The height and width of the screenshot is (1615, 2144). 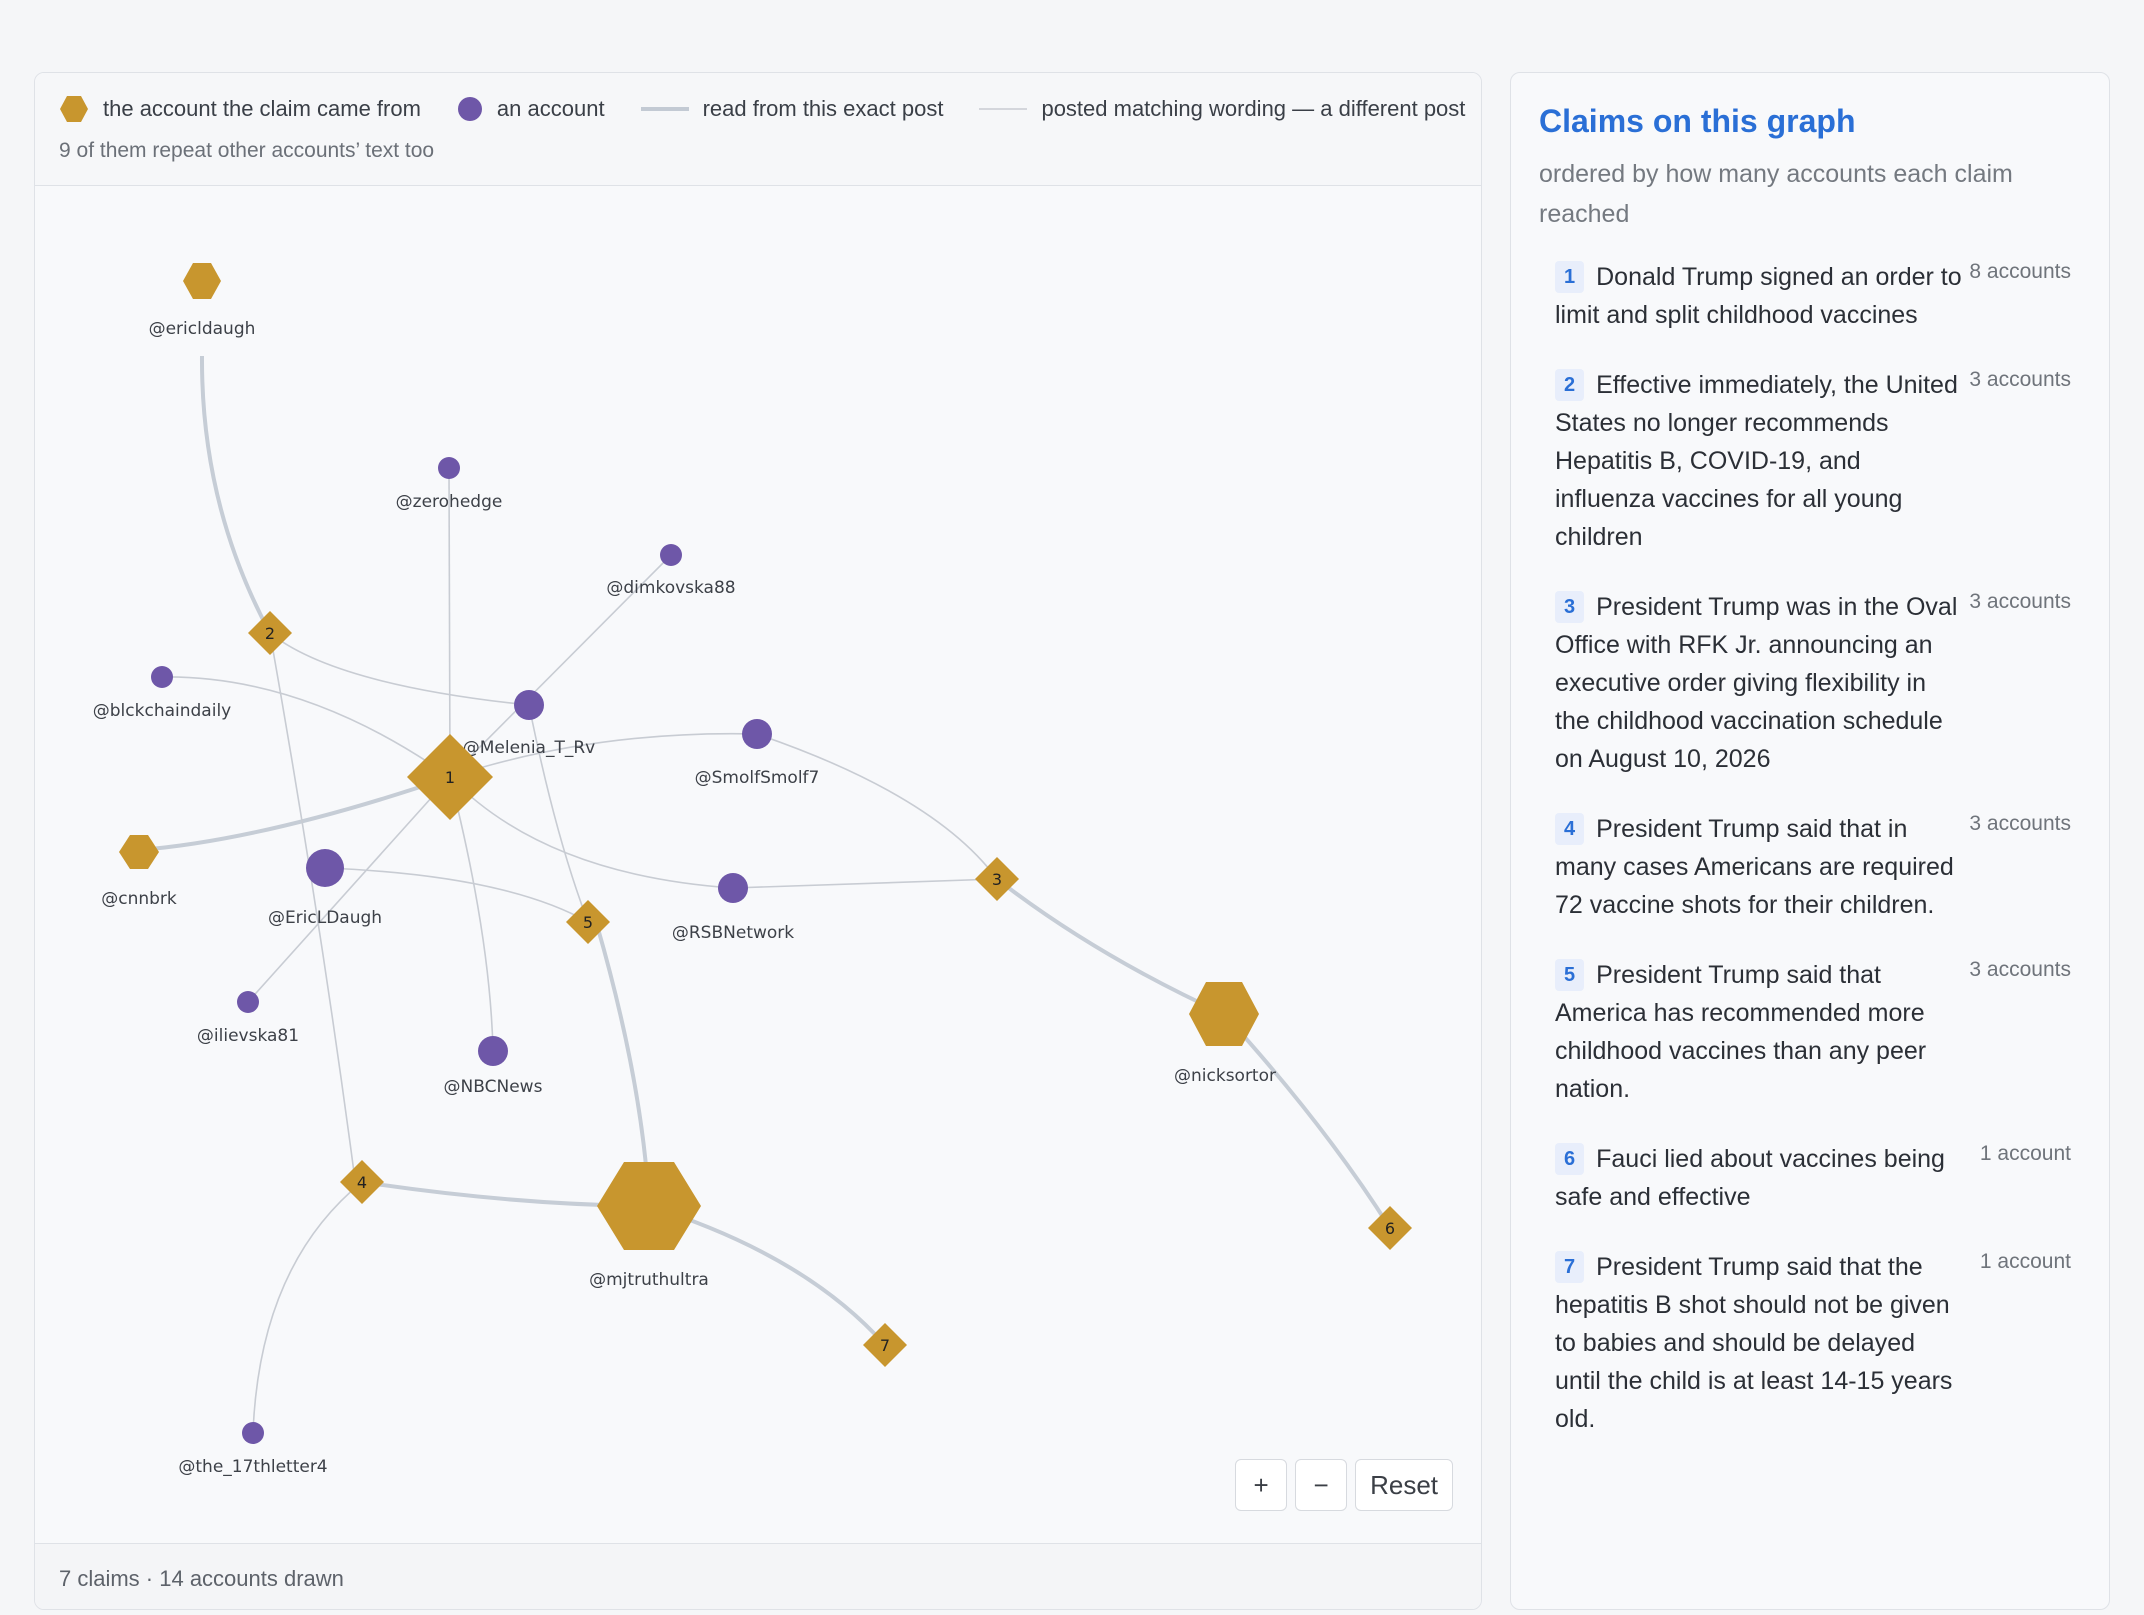 I want to click on thin-line-icon, so click(x=1003, y=109).